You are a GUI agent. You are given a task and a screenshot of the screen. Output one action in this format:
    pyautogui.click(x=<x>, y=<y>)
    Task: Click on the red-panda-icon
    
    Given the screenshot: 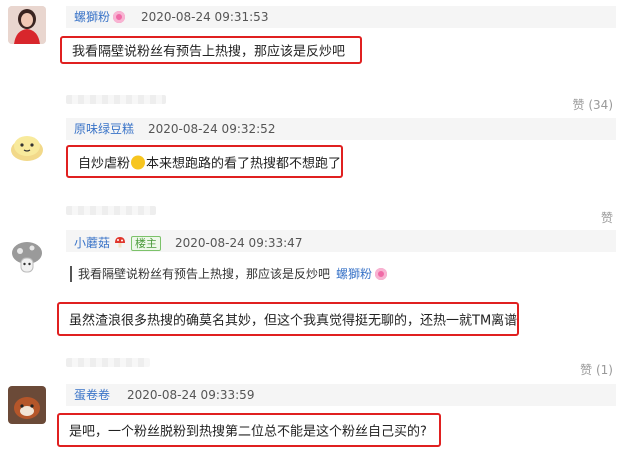 What is the action you would take?
    pyautogui.click(x=27, y=405)
    